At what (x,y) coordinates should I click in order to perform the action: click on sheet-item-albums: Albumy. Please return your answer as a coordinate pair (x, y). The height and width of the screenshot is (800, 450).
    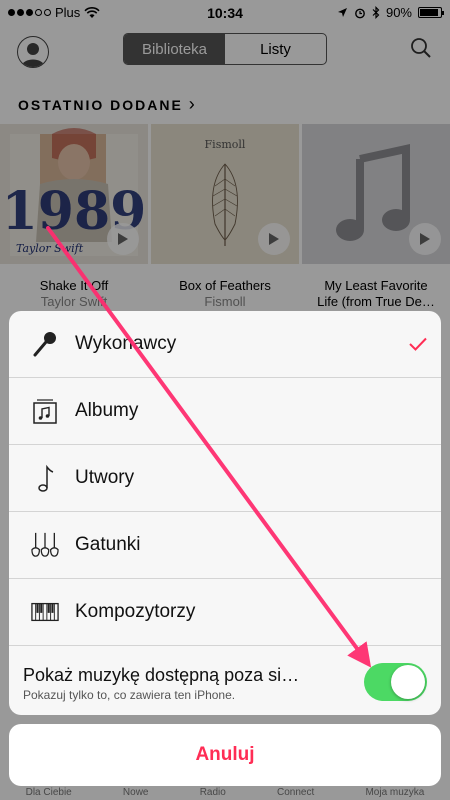
    Looking at the image, I should click on (225, 411).